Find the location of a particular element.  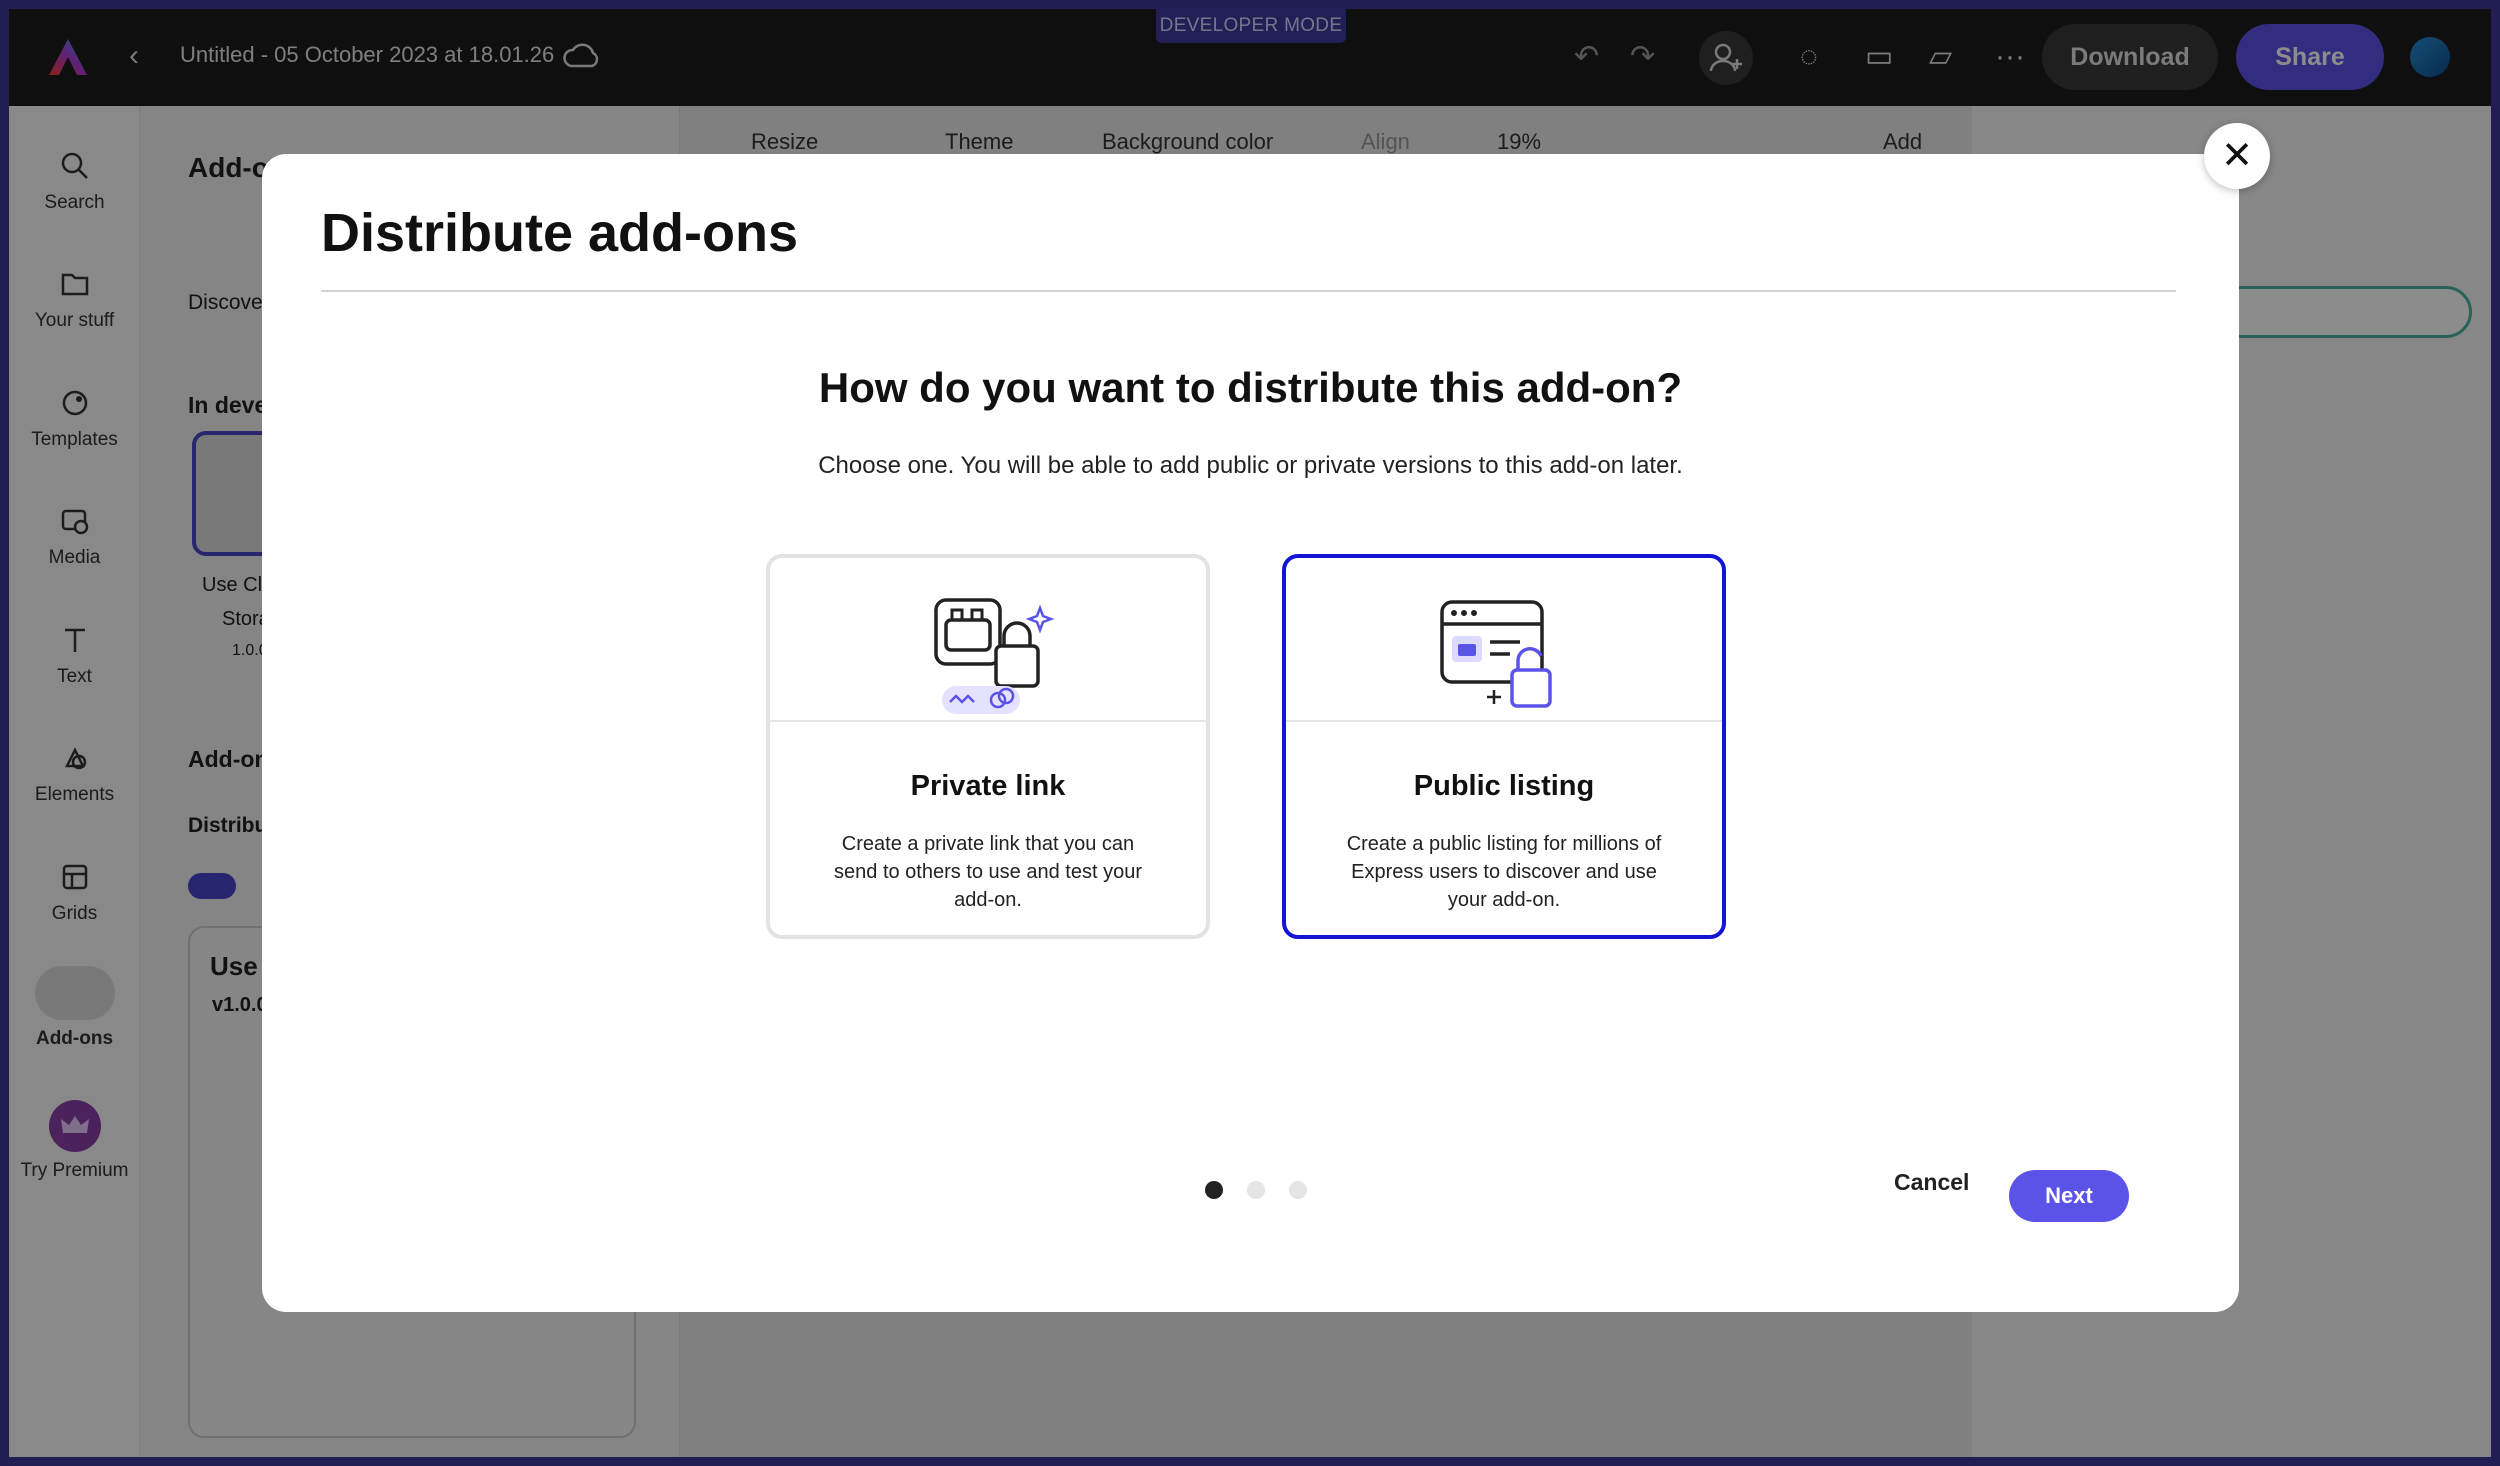

private-link-illustration is located at coordinates (988, 640).